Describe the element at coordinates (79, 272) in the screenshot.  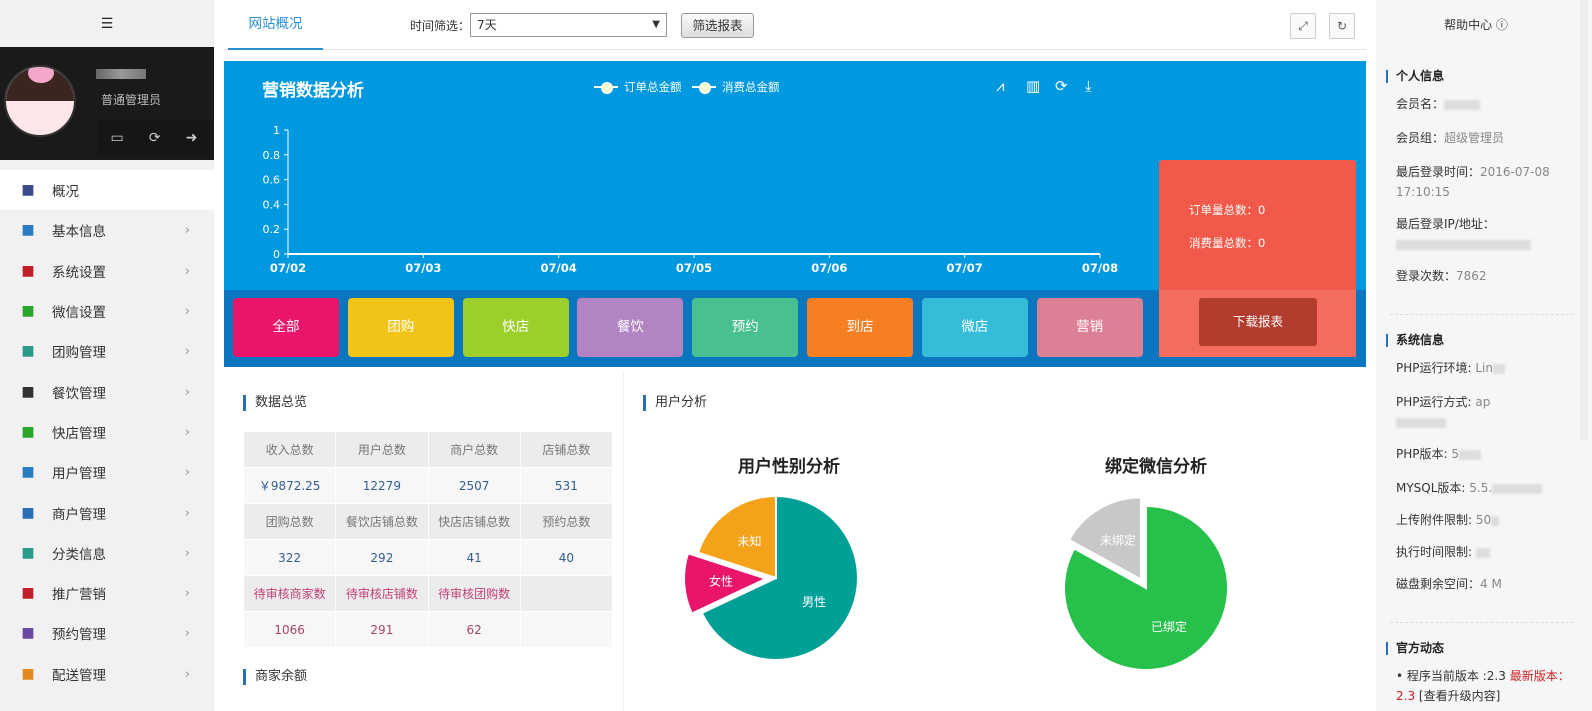
I see `sidebar-item-label: 系统设置` at that location.